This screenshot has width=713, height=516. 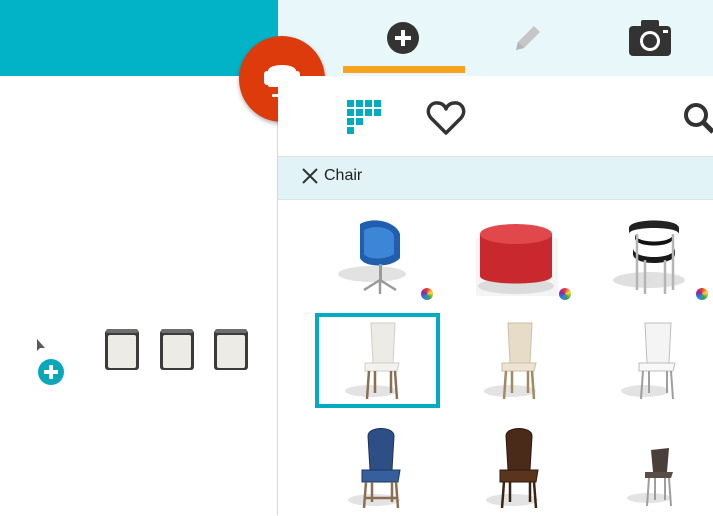 What do you see at coordinates (649, 257) in the screenshot?
I see `black-ring-chair-image` at bounding box center [649, 257].